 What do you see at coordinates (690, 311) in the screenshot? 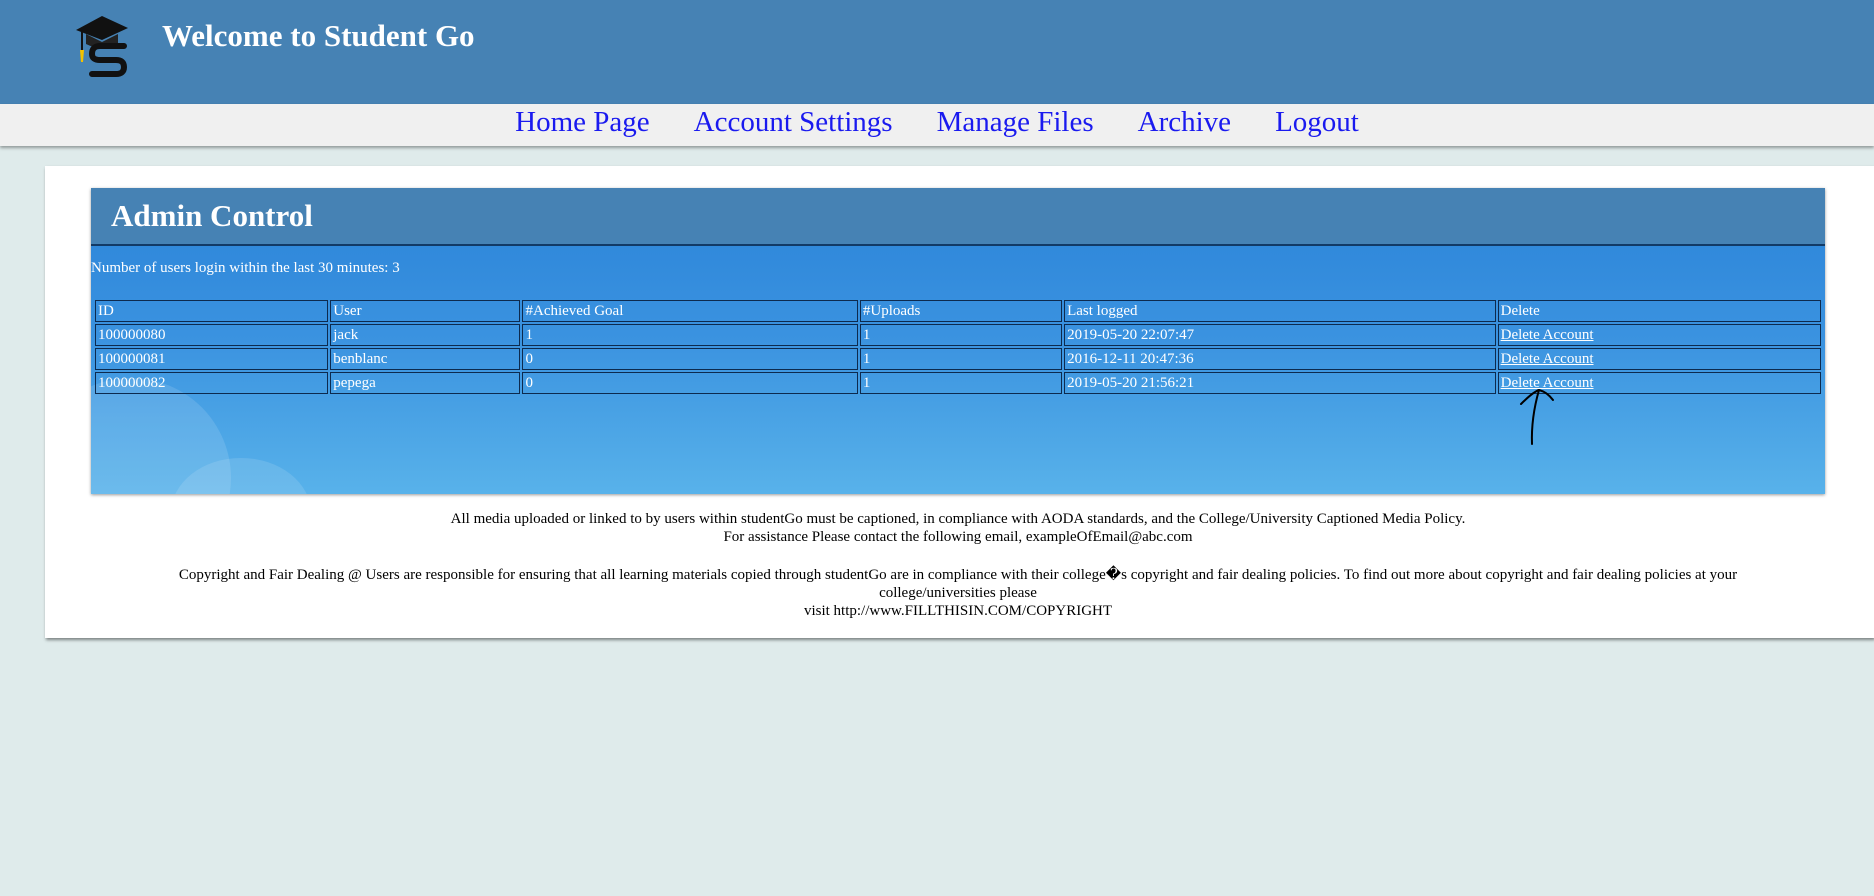
I see `column-header-achieved-goal: #Achieved Goal` at bounding box center [690, 311].